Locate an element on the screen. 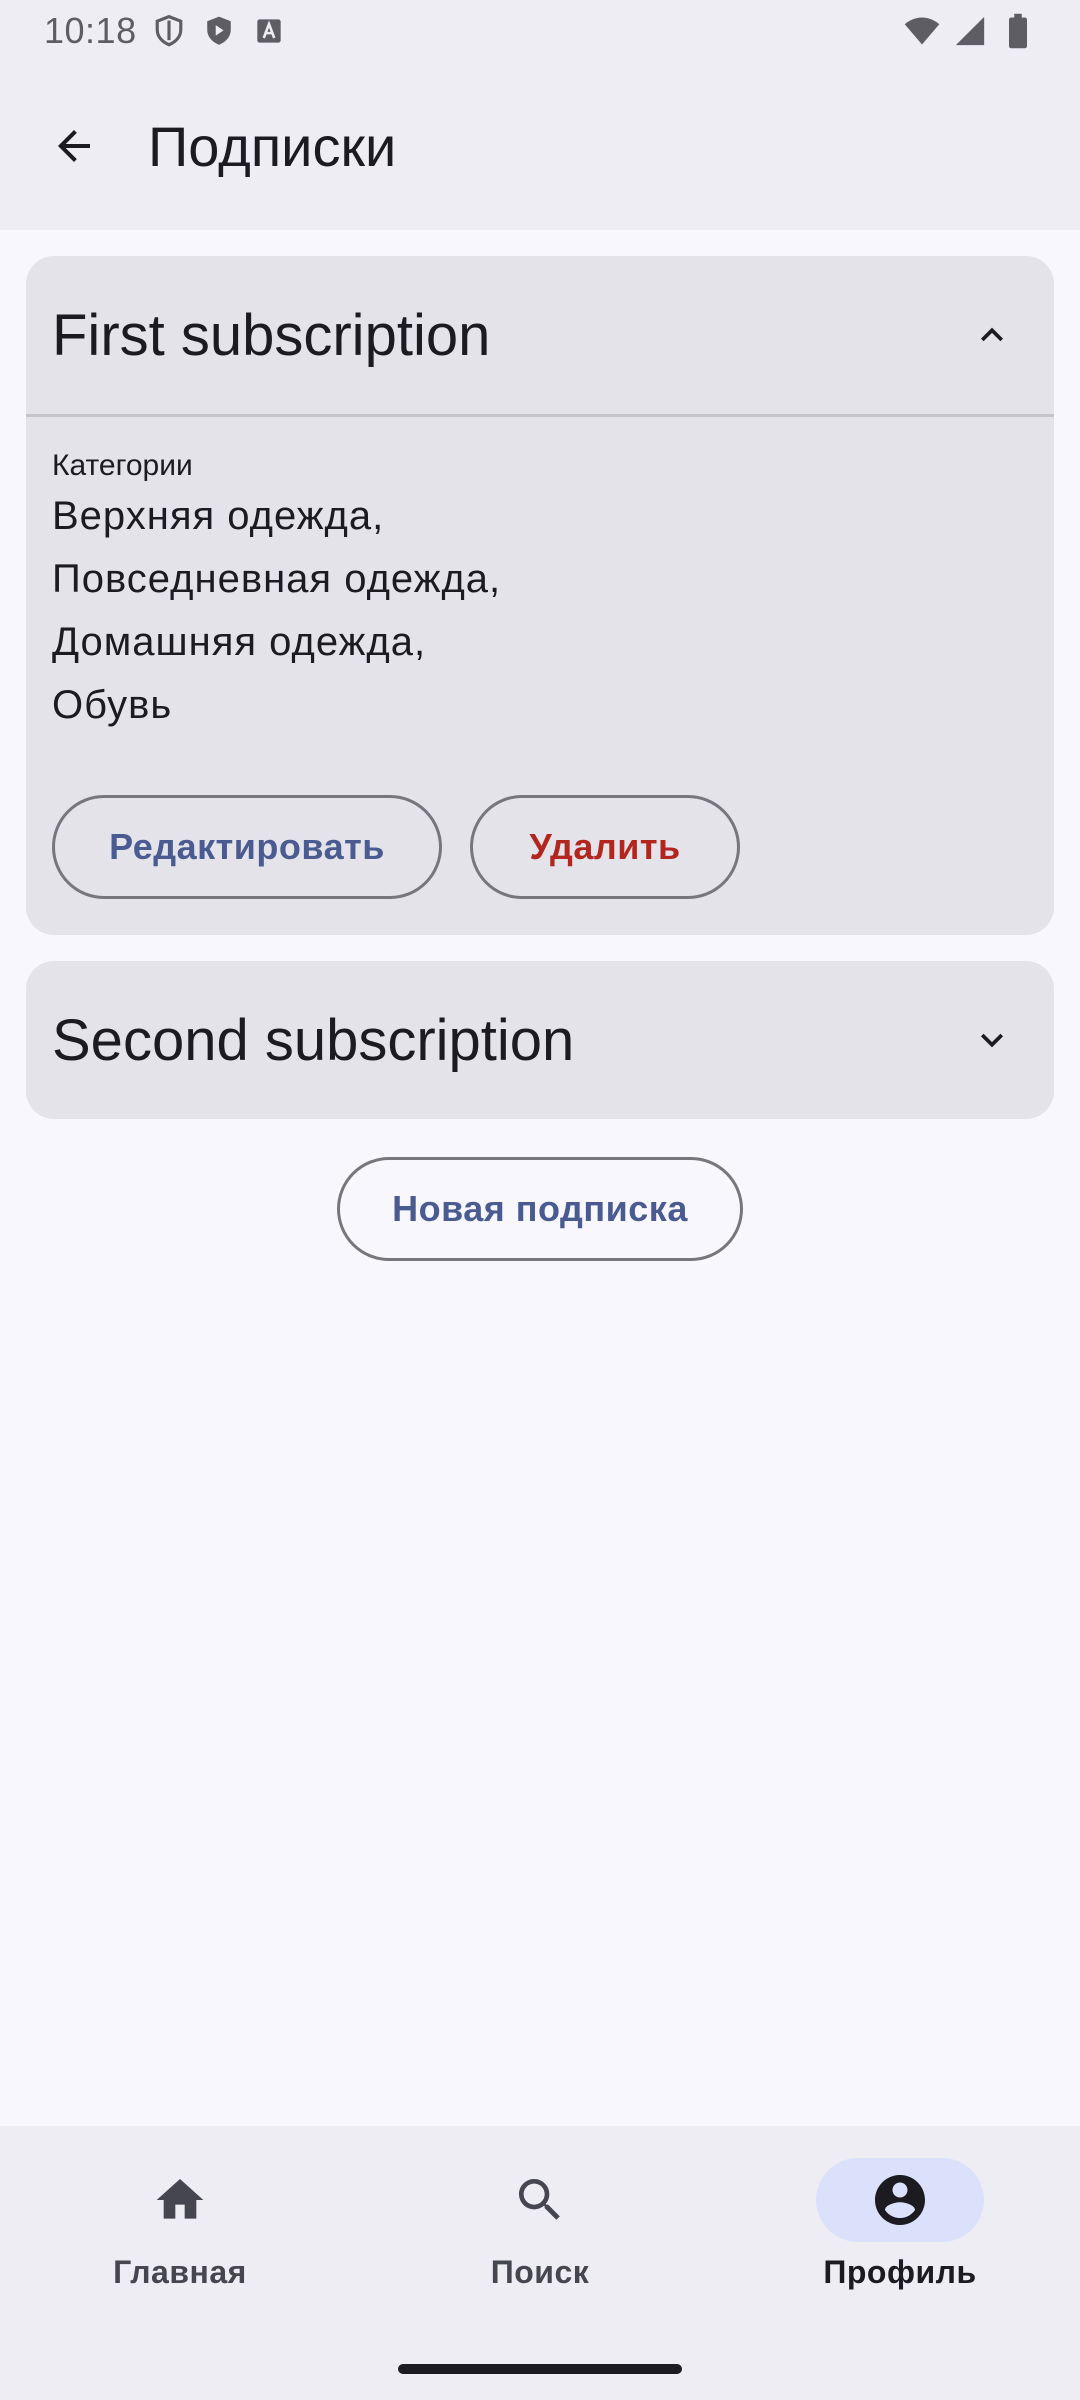 This screenshot has width=1080, height=2400. page-title: Подписки is located at coordinates (272, 146).